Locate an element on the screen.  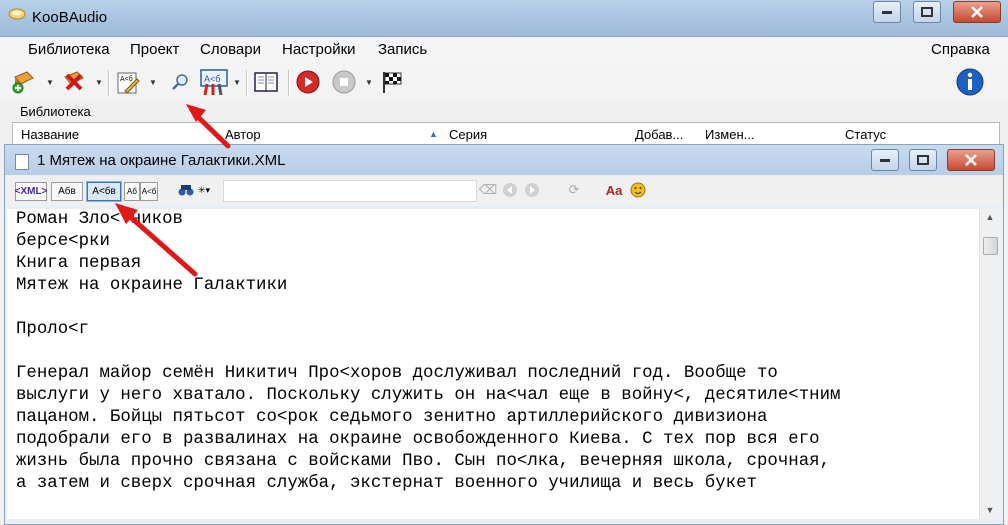
column-header-author: Автор is located at coordinates (243, 134).